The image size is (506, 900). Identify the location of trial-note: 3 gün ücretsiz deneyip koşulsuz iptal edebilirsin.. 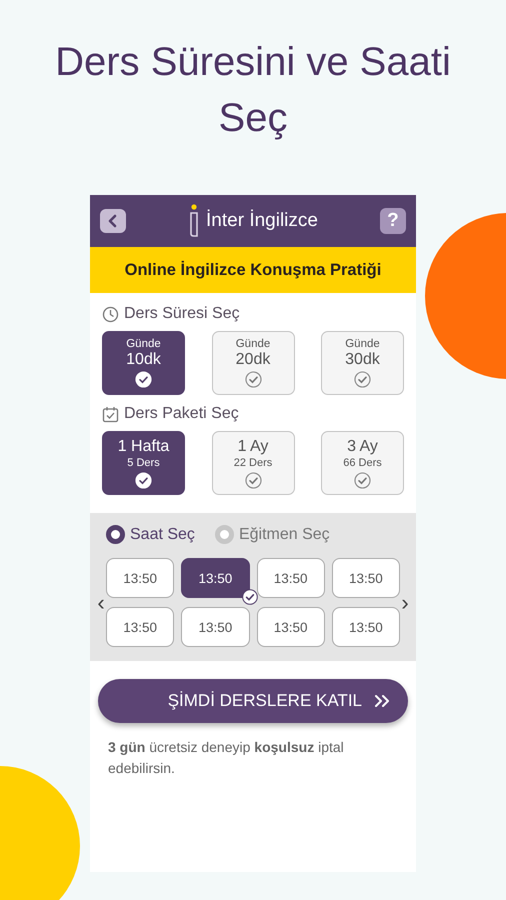
(226, 758).